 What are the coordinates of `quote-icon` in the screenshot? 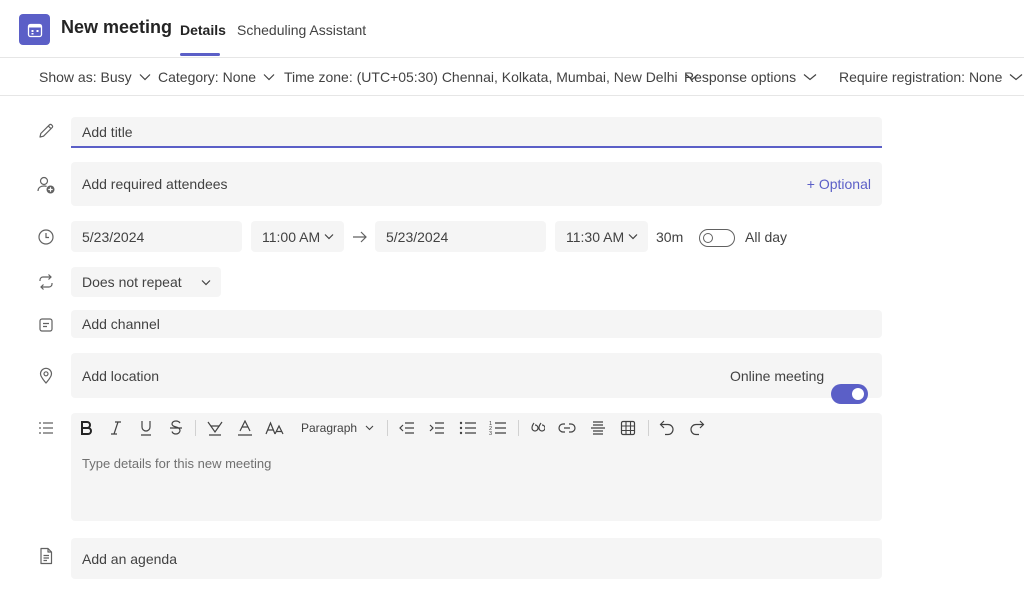 It's located at (538, 428).